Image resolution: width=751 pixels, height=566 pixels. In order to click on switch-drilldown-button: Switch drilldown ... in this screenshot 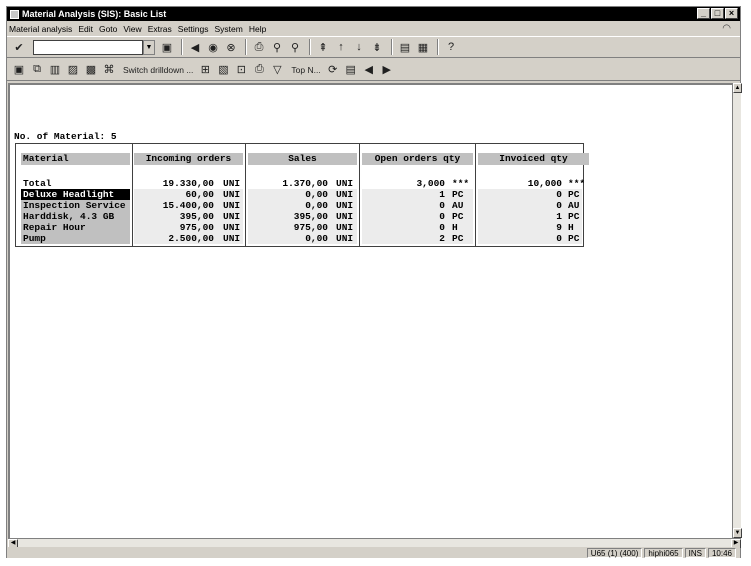, I will do `click(158, 70)`.